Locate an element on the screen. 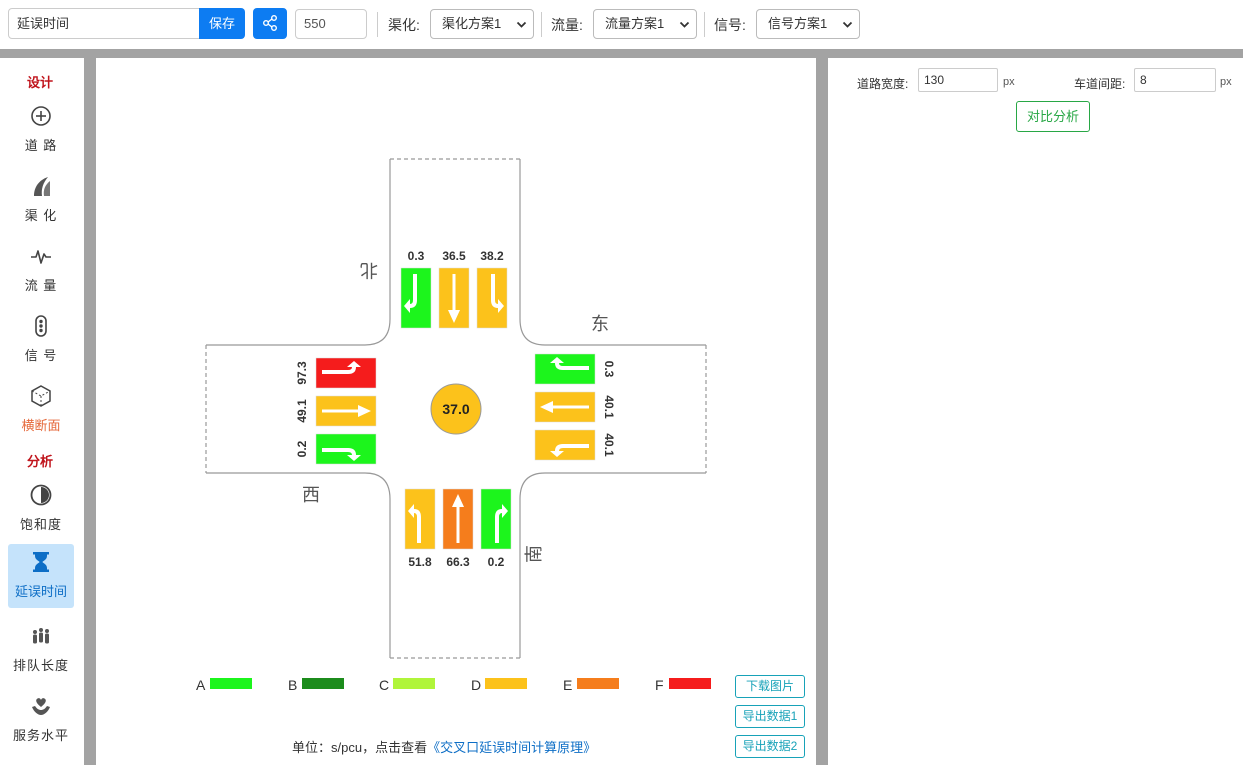  sidebar-item-saturation: 饱和度 is located at coordinates (41, 509).